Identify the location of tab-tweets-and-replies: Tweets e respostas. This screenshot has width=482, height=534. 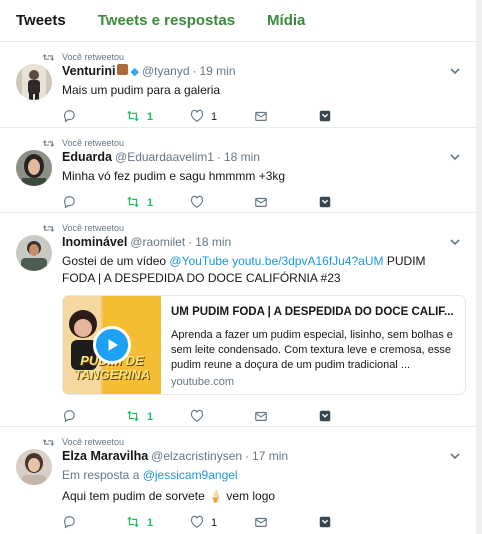
(166, 20).